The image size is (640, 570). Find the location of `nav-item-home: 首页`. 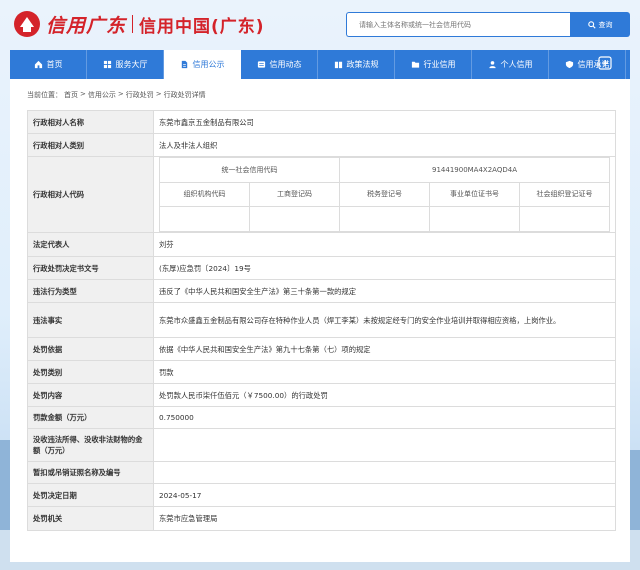

nav-item-home: 首页 is located at coordinates (48, 64).